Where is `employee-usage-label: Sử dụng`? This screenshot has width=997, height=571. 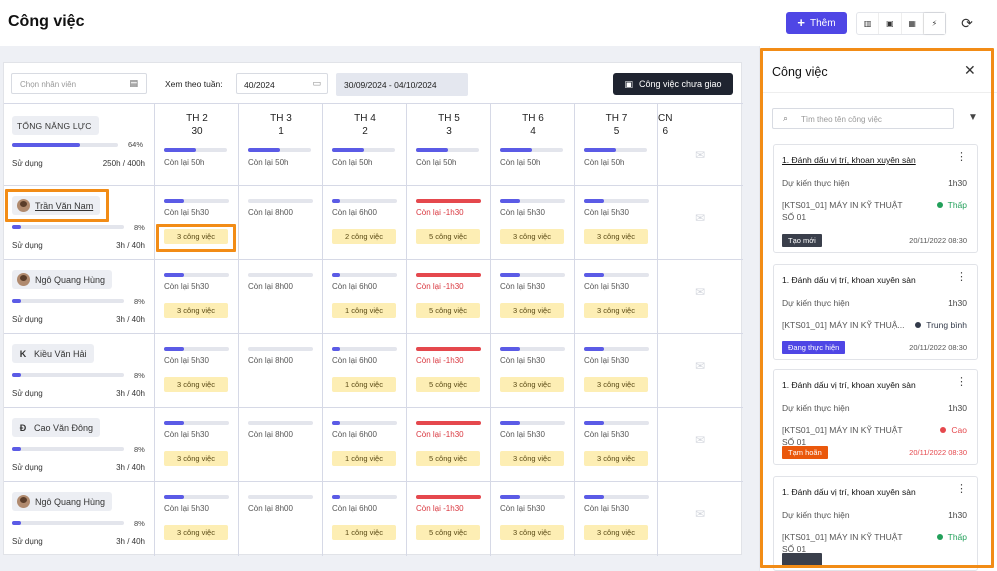
employee-usage-label: Sử dụng is located at coordinates (27, 245).